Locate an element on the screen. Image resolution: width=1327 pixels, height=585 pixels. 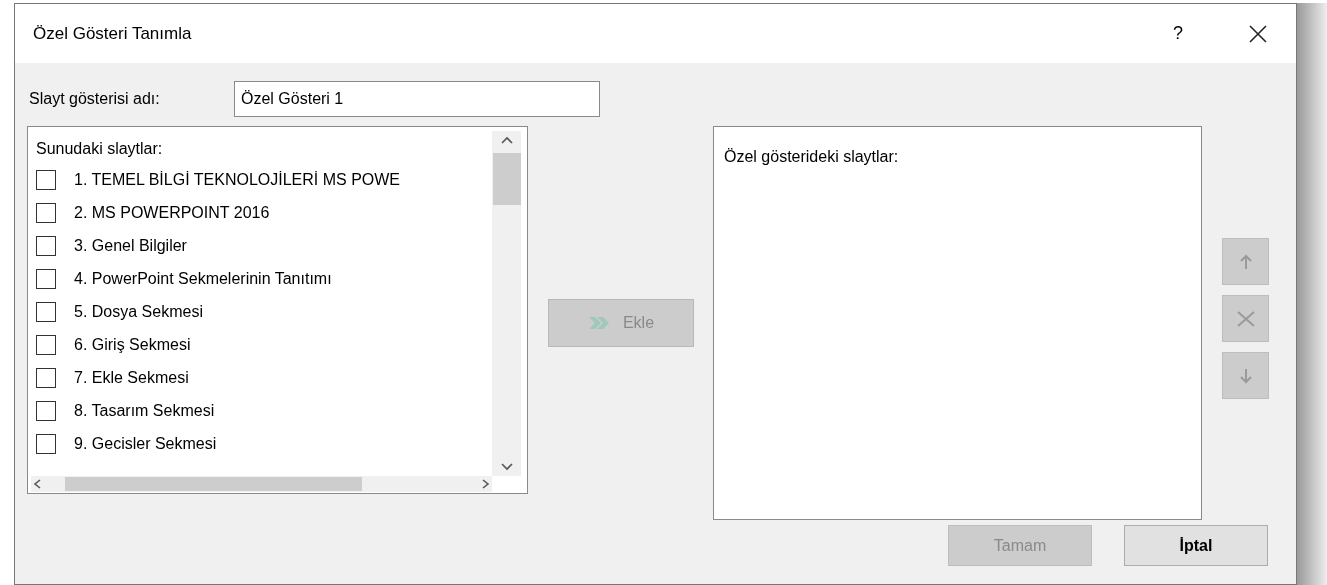
slide-item: 6. Giriş Sekmesi is located at coordinates (132, 344).